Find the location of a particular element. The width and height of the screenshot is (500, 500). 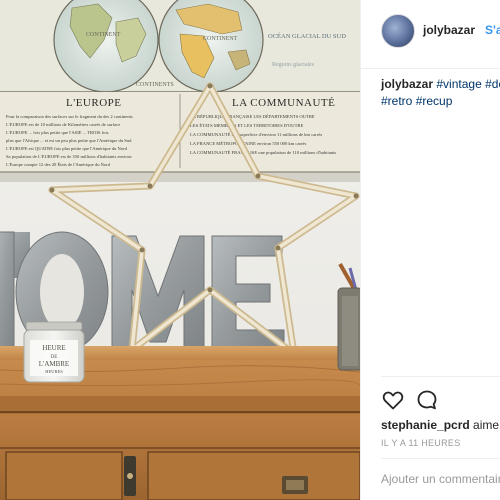

poster-right-title: LA COMMUNAUTÉ is located at coordinates (283, 103).